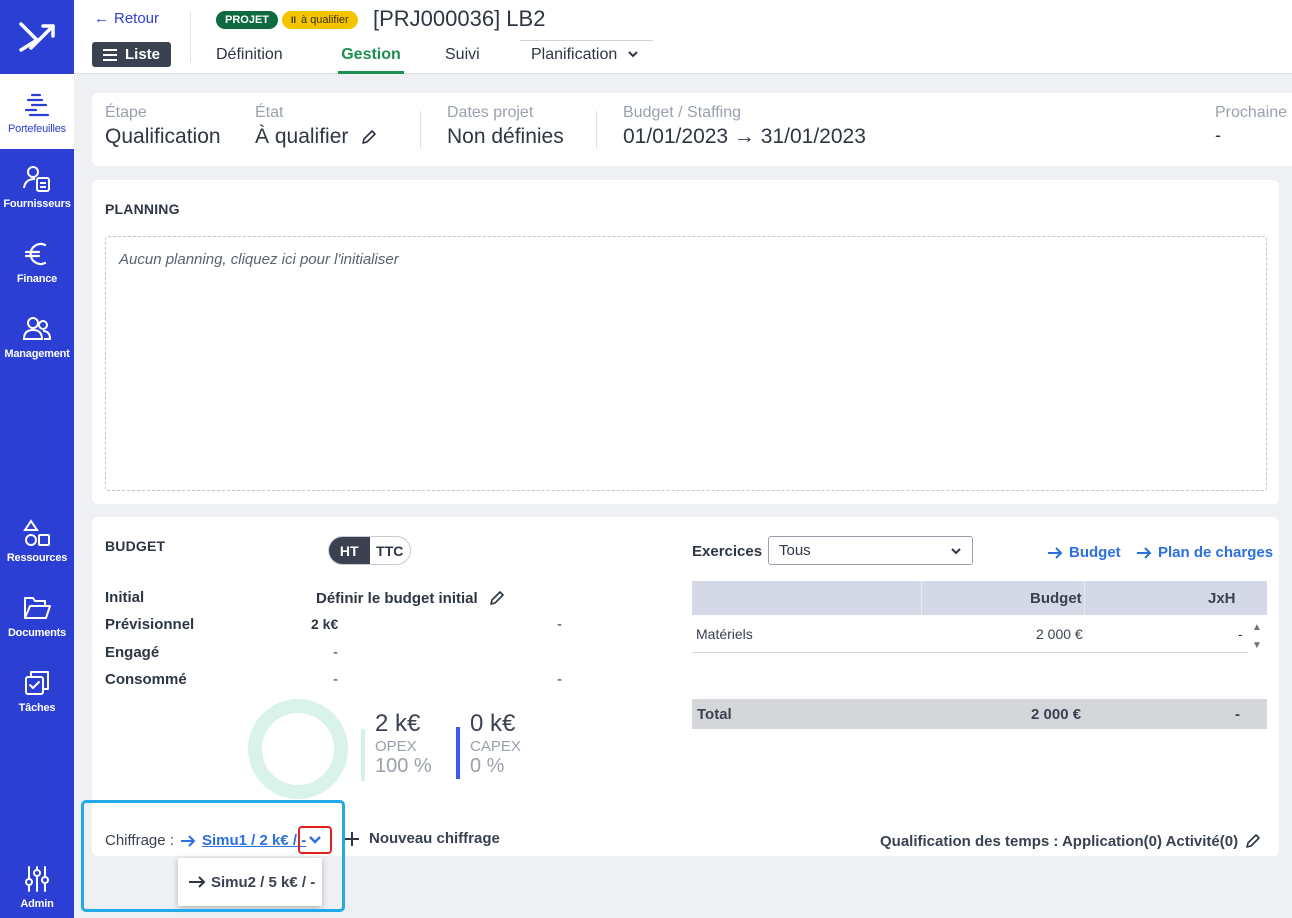 The width and height of the screenshot is (1292, 918). What do you see at coordinates (371, 57) in the screenshot?
I see `tab-gestion: Gestion` at bounding box center [371, 57].